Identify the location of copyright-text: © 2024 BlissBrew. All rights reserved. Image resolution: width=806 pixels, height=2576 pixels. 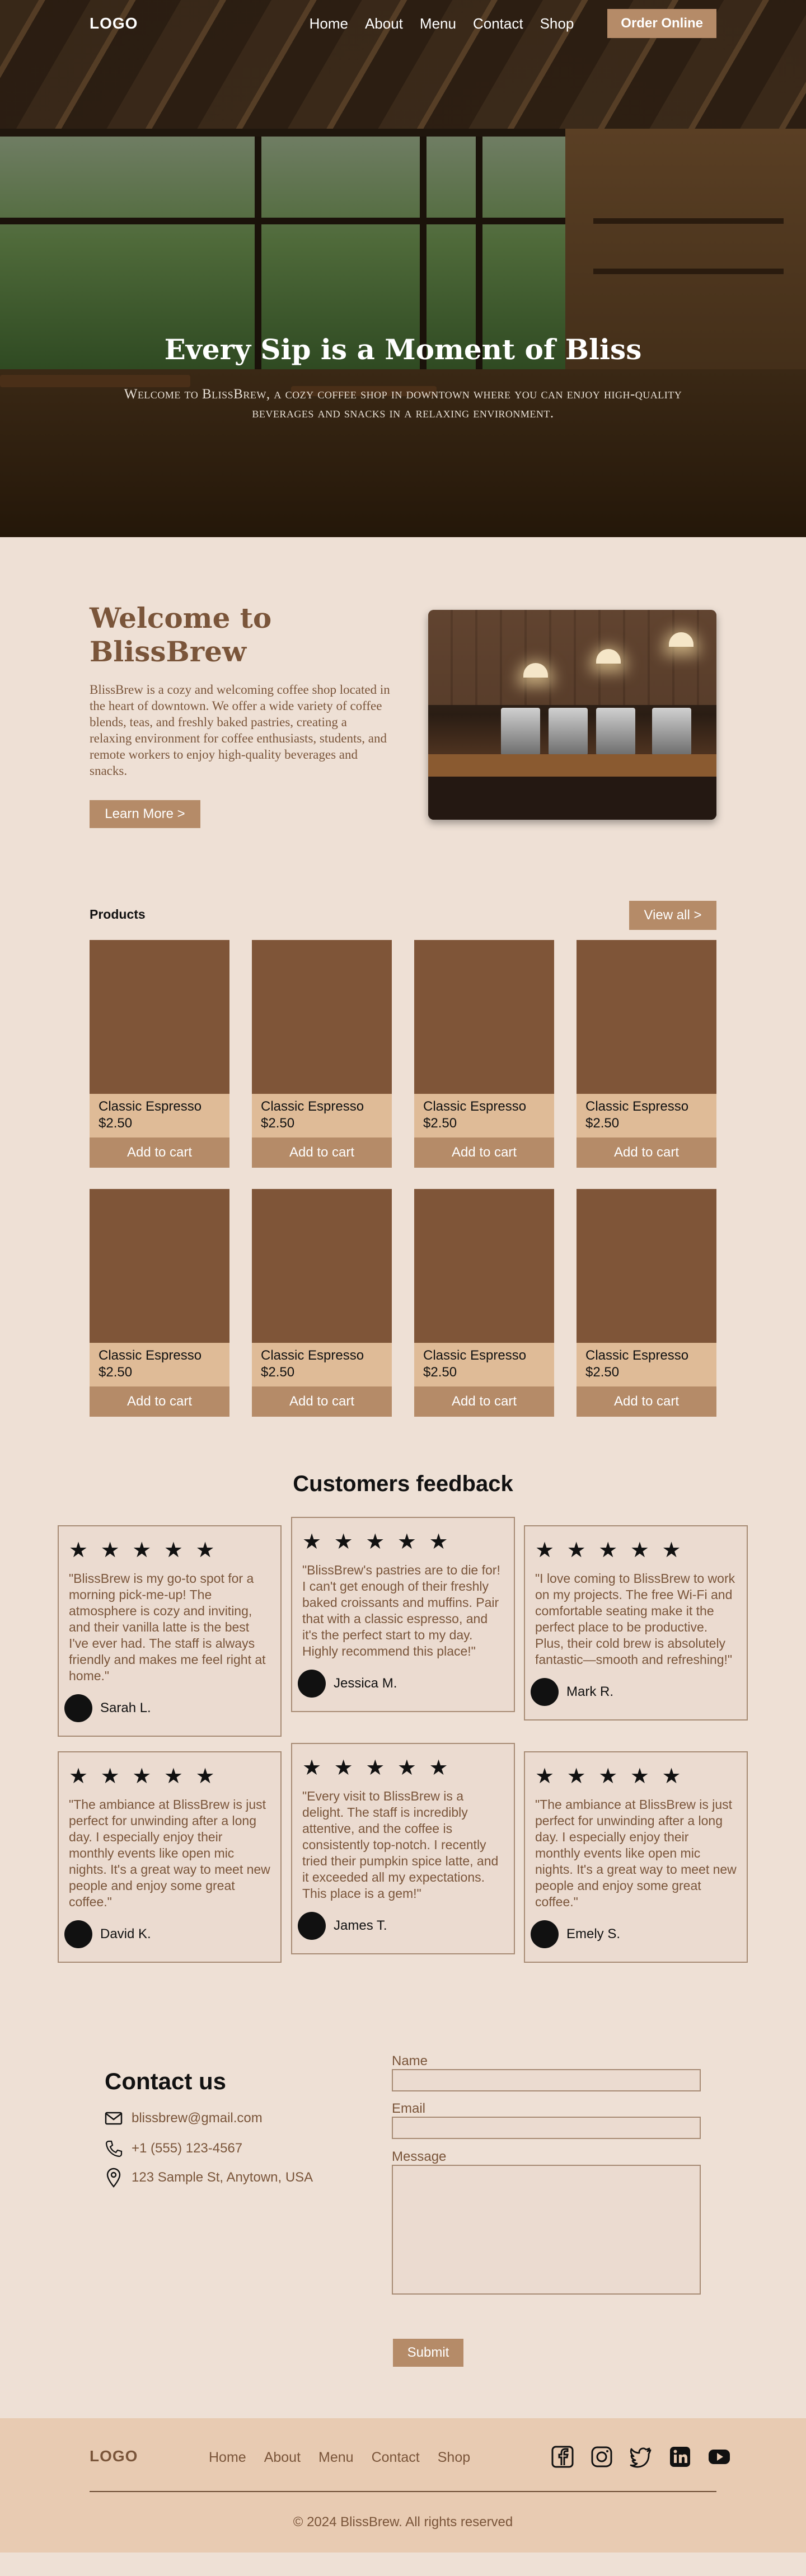
(403, 2522).